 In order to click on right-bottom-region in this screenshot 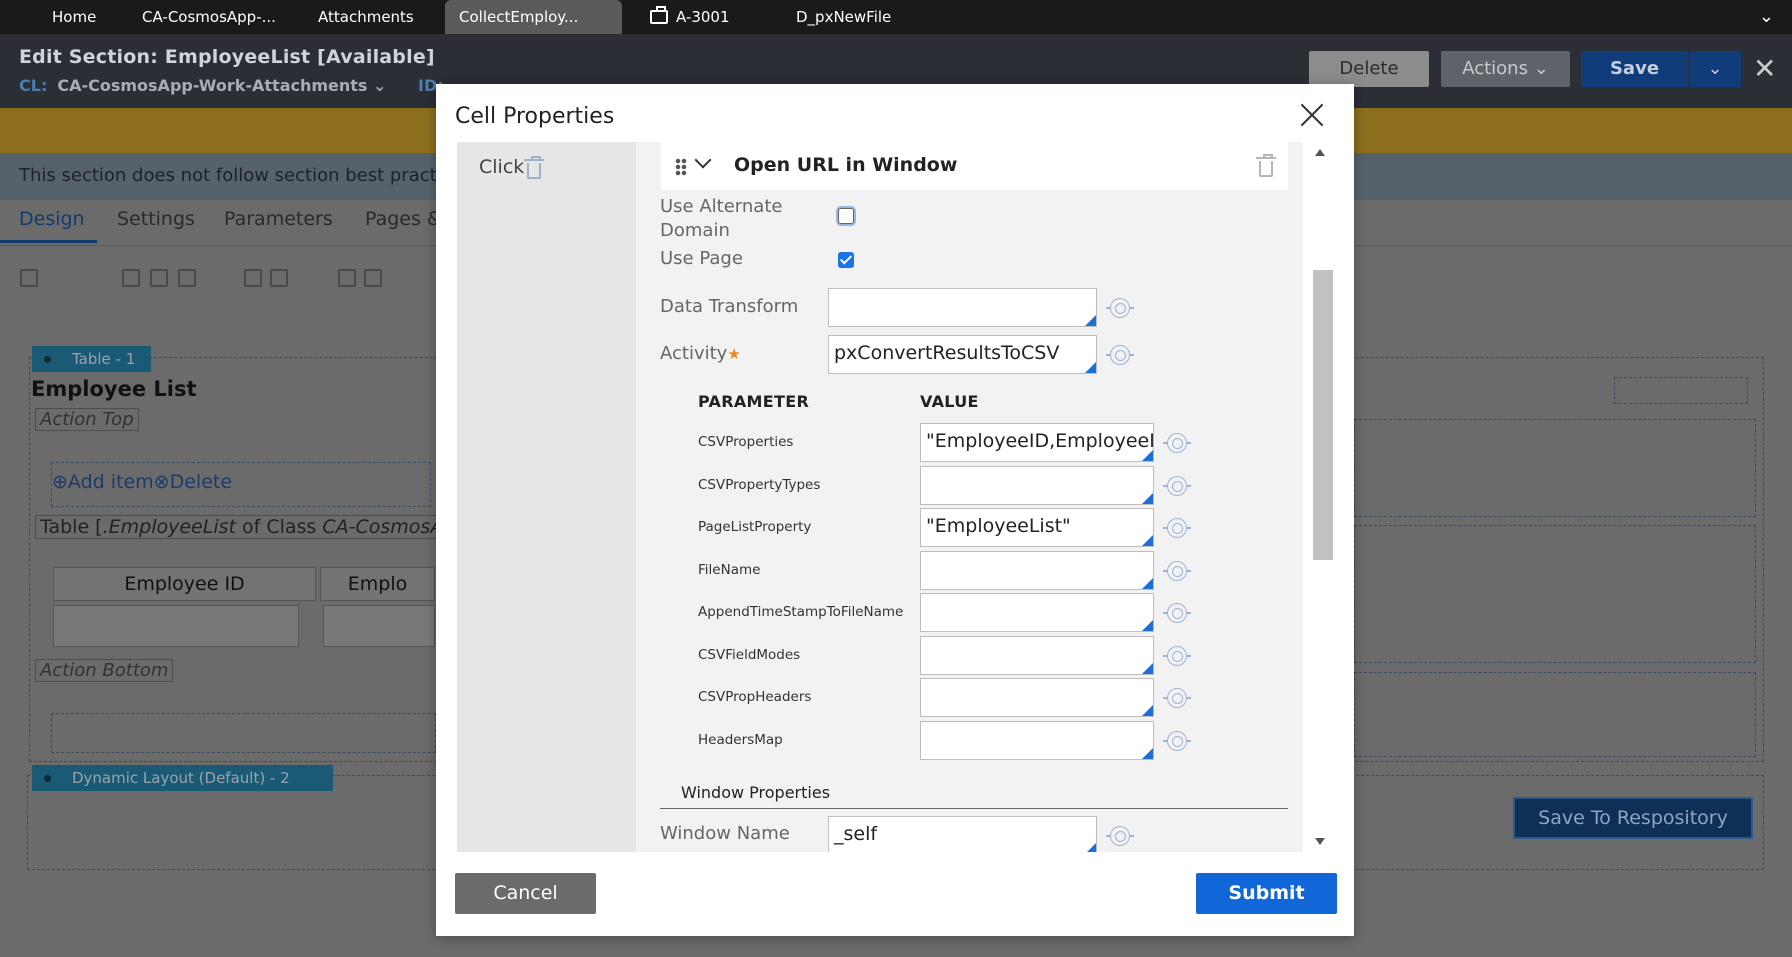, I will do `click(1555, 714)`.